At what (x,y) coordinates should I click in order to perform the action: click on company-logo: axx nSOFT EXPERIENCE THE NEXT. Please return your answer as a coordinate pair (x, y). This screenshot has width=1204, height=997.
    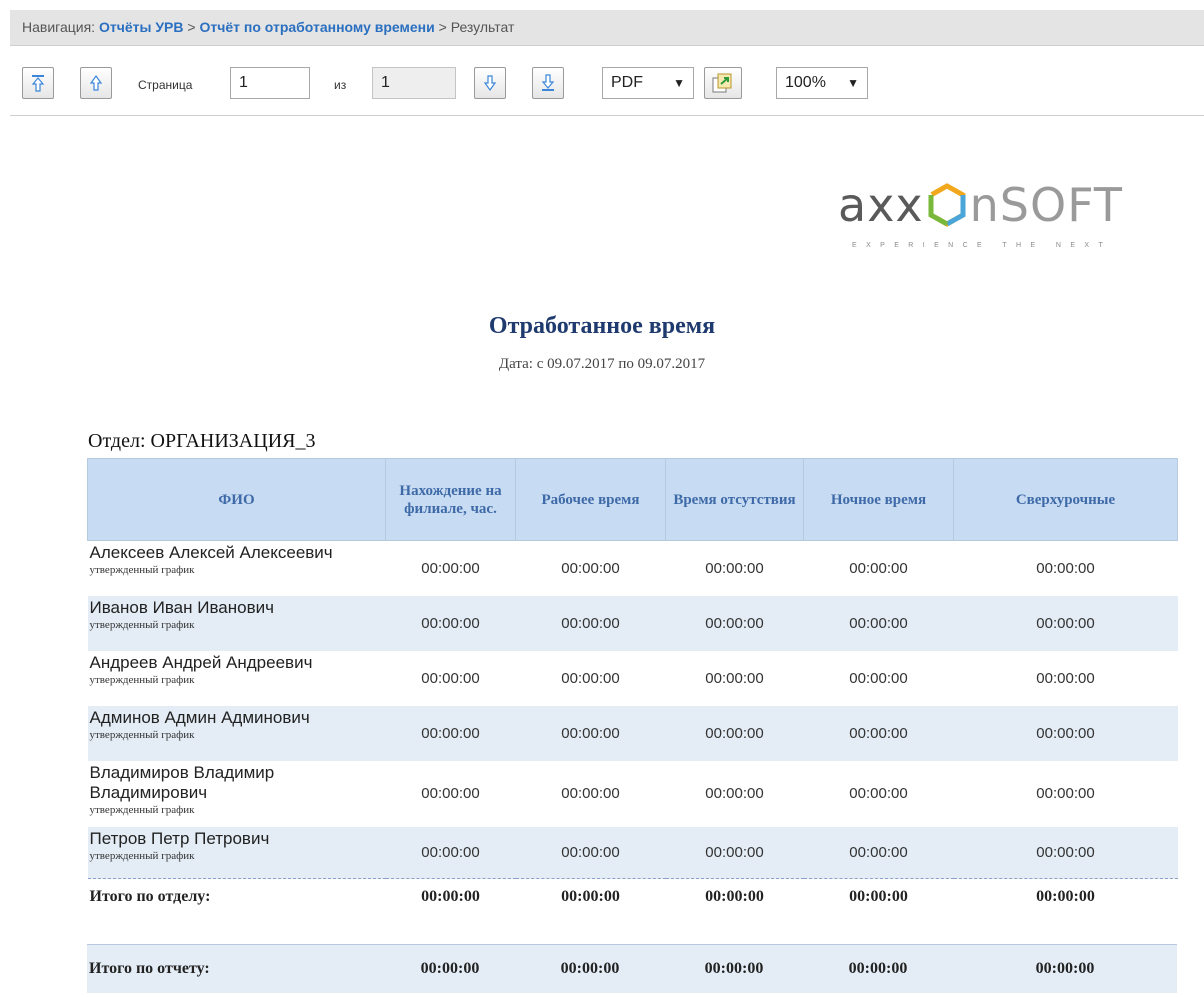
    Looking at the image, I should click on (1011, 220).